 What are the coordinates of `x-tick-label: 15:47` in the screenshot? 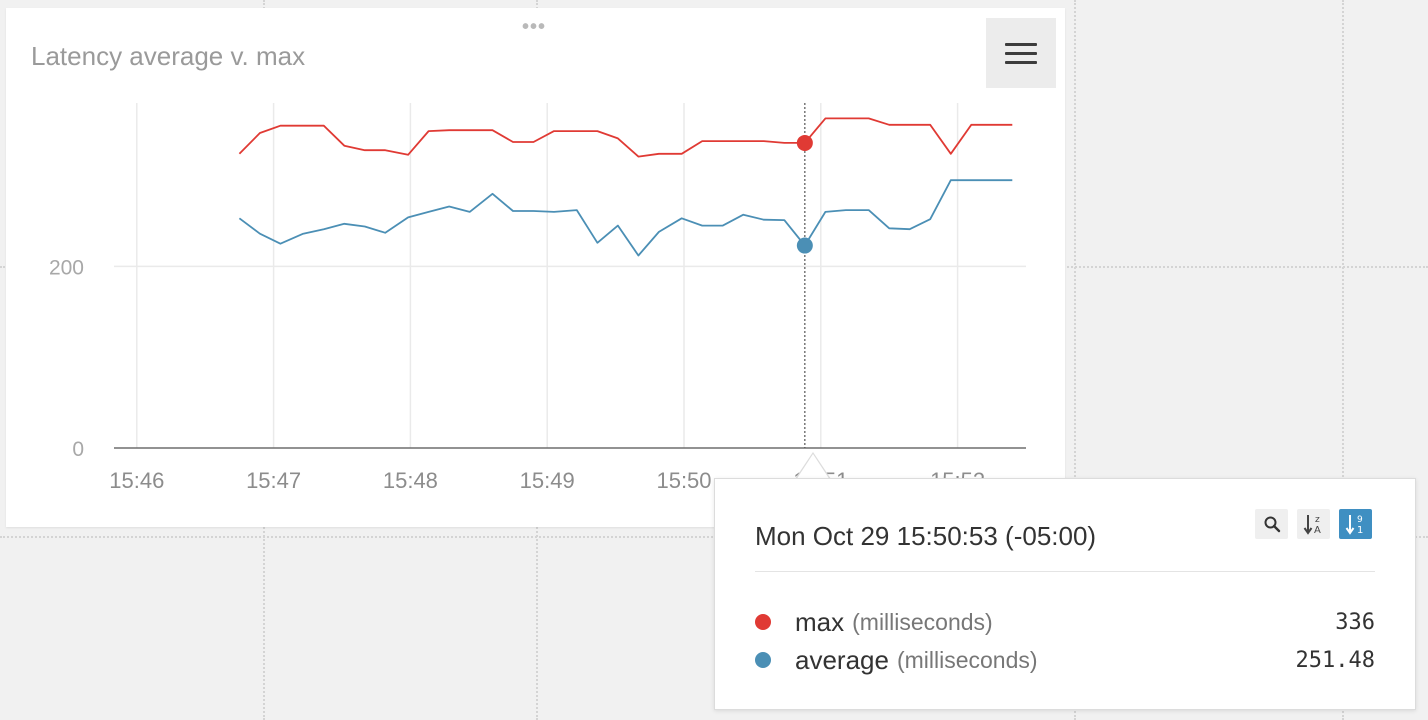 It's located at (273, 480).